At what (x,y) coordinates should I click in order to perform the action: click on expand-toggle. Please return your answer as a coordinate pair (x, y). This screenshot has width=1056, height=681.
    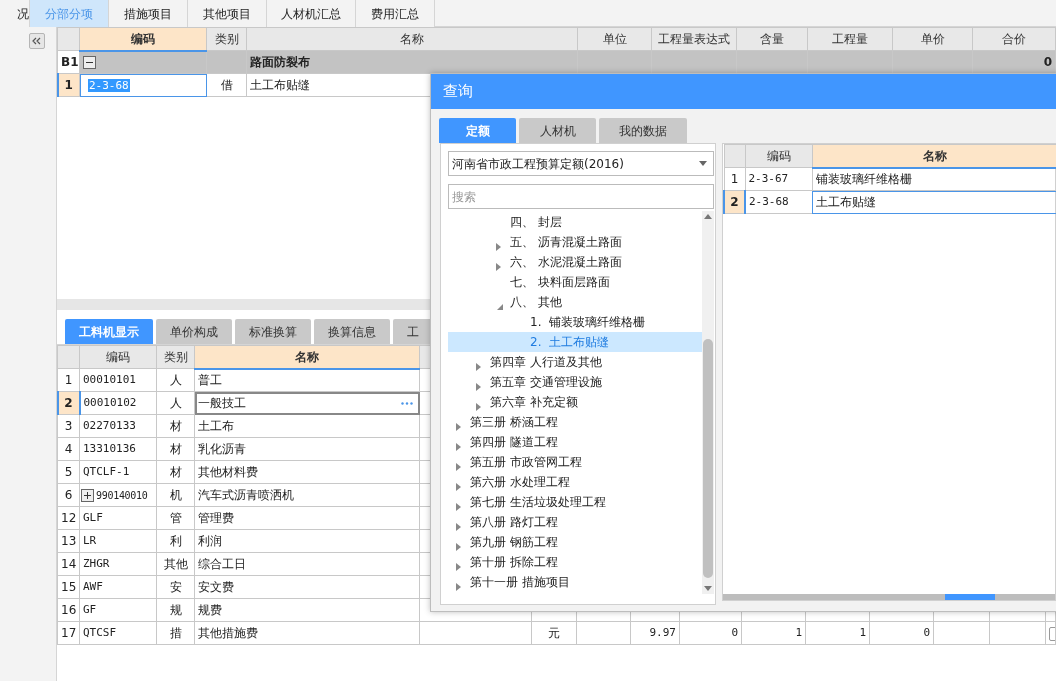
    Looking at the image, I should click on (87, 495).